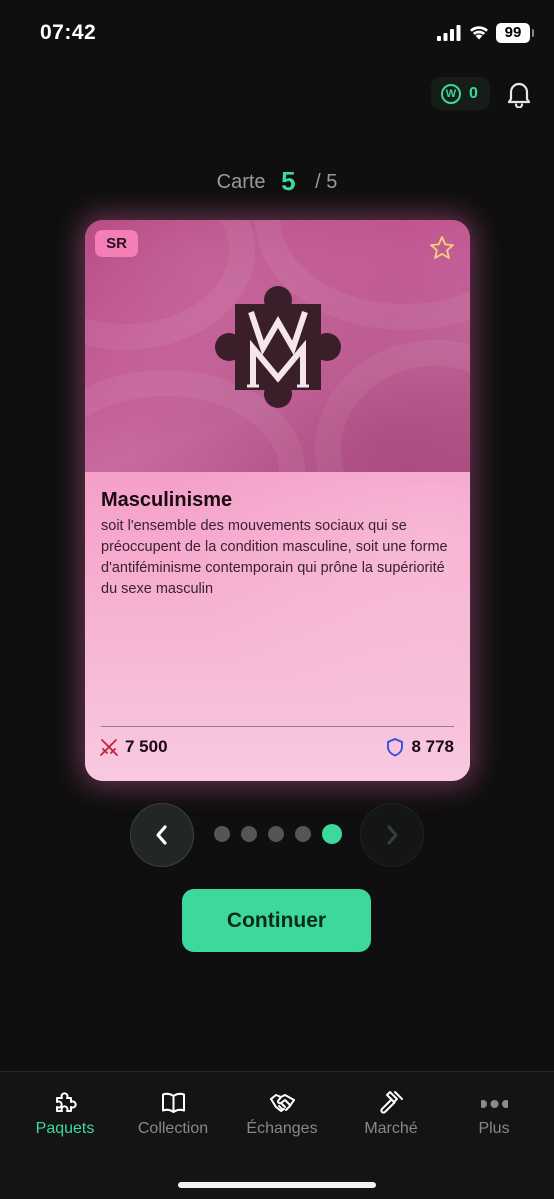  What do you see at coordinates (442, 248) in the screenshot?
I see `star-icon` at bounding box center [442, 248].